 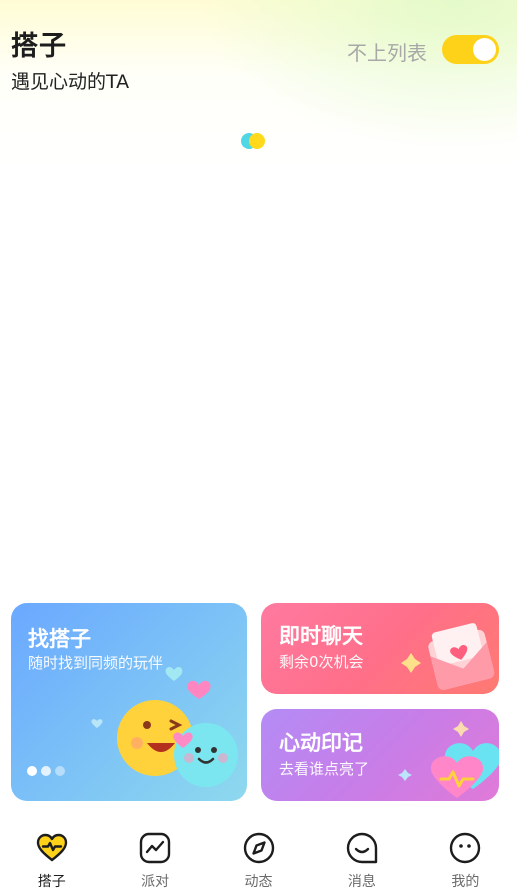 I want to click on heart-imprint-card: 心动印记 去看谁点亮了, so click(x=380, y=755).